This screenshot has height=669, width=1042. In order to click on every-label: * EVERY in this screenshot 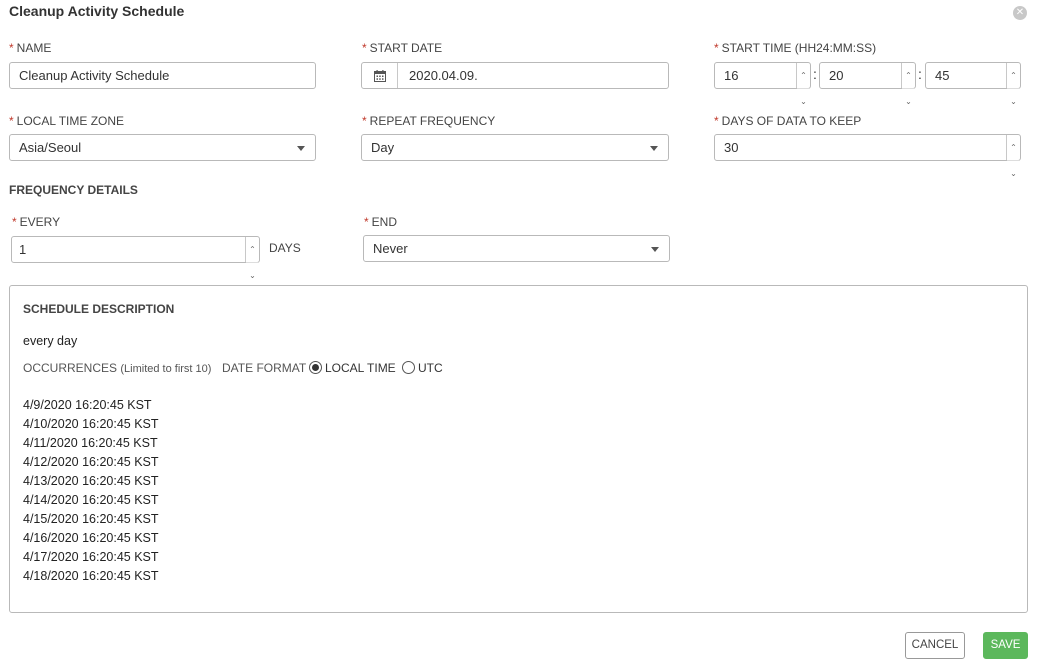, I will do `click(36, 222)`.